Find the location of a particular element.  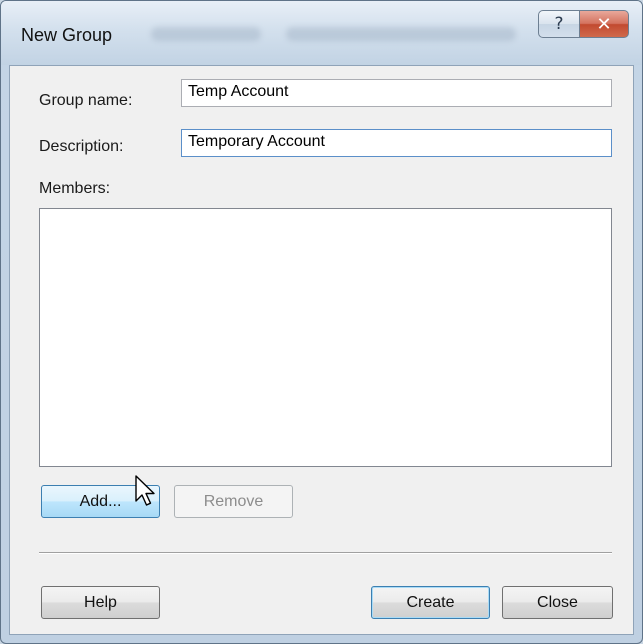

help-icon: ? is located at coordinates (559, 24).